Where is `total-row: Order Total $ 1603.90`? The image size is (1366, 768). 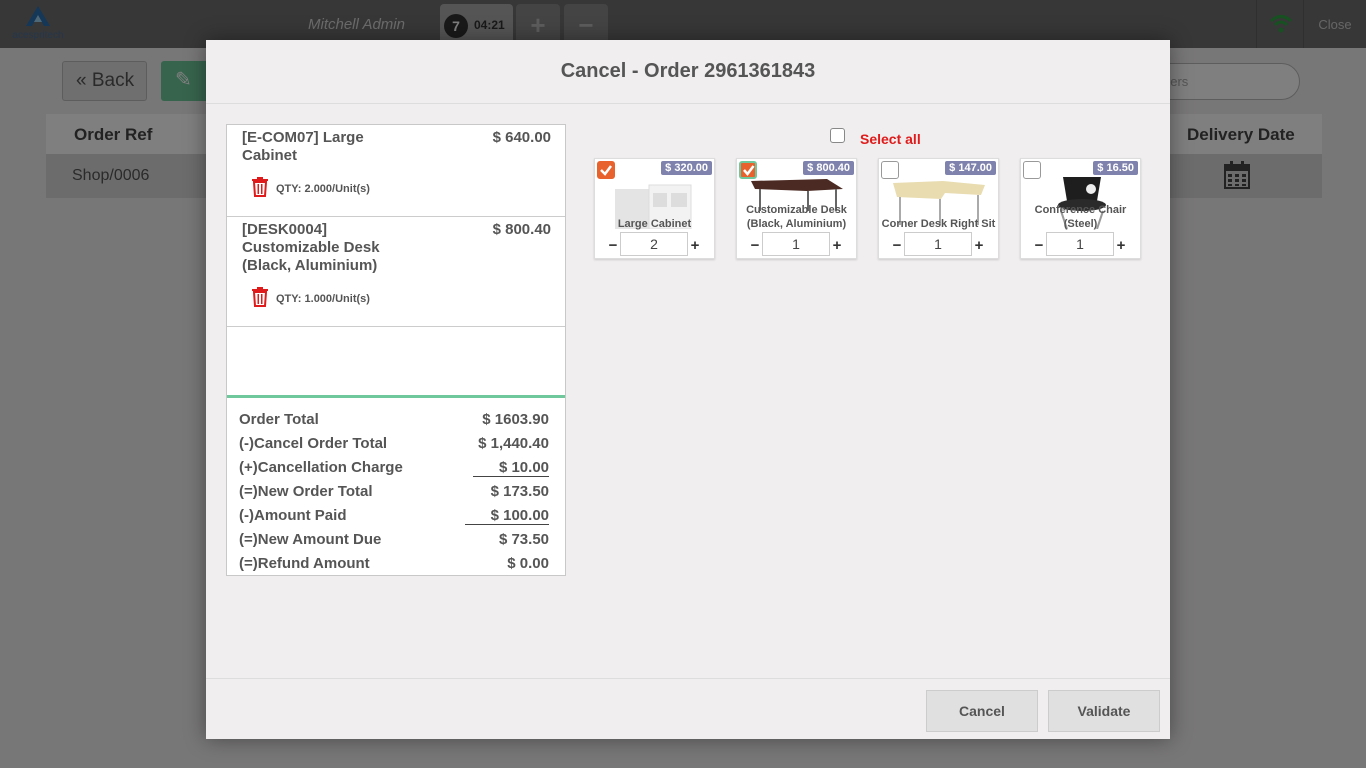
total-row: Order Total $ 1603.90 is located at coordinates (394, 423).